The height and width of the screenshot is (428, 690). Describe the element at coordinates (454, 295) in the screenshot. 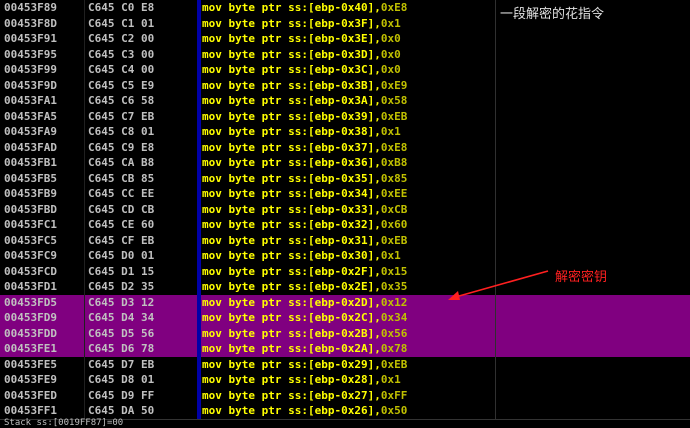

I see `arrow-head` at that location.